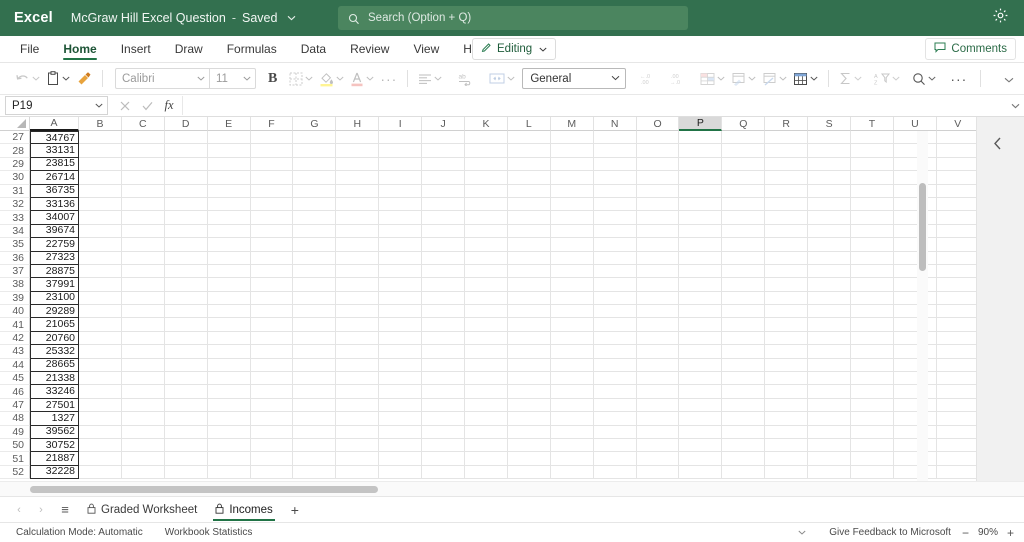  What do you see at coordinates (615, 204) in the screenshot?
I see `cell-N32` at bounding box center [615, 204].